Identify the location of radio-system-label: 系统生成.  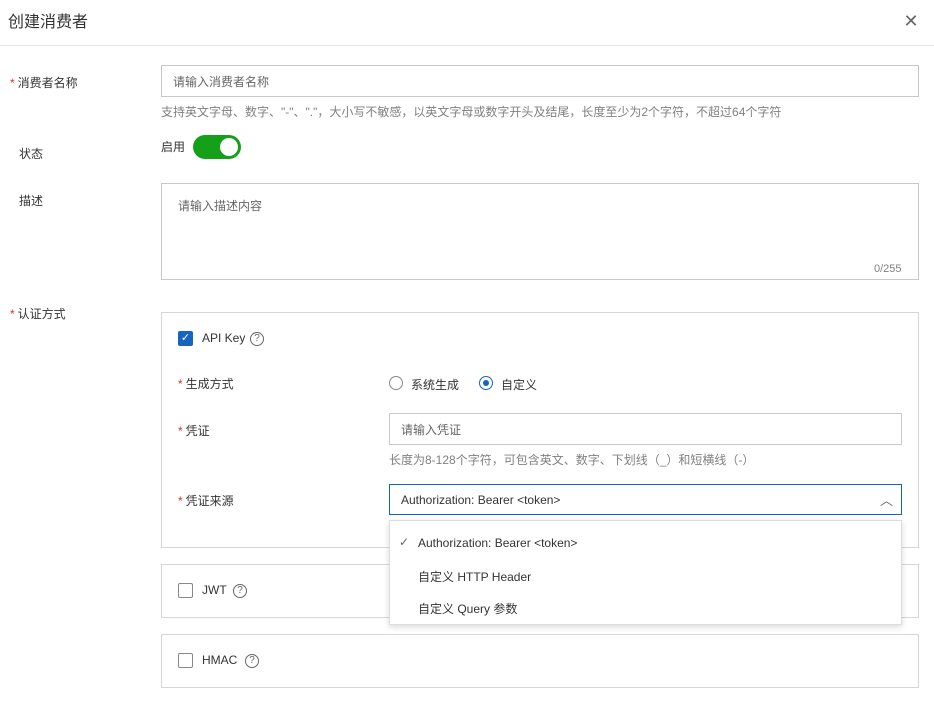
(435, 384).